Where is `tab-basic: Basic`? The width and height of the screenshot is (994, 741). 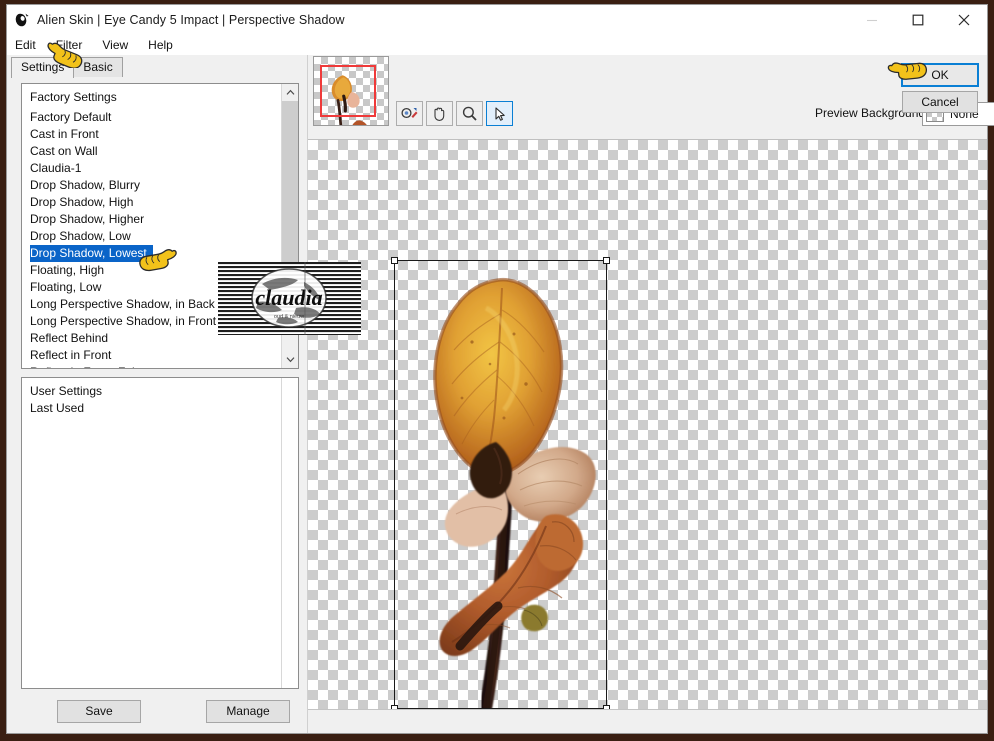 tab-basic: Basic is located at coordinates (98, 67).